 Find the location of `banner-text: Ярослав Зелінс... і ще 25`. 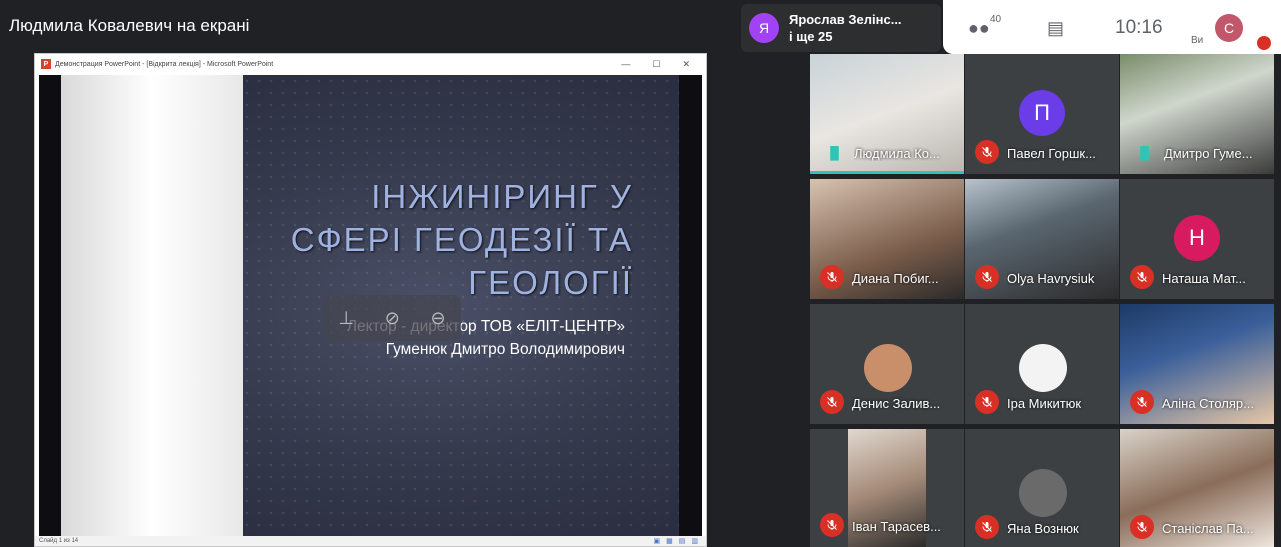

banner-text: Ярослав Зелінс... і ще 25 is located at coordinates (845, 28).